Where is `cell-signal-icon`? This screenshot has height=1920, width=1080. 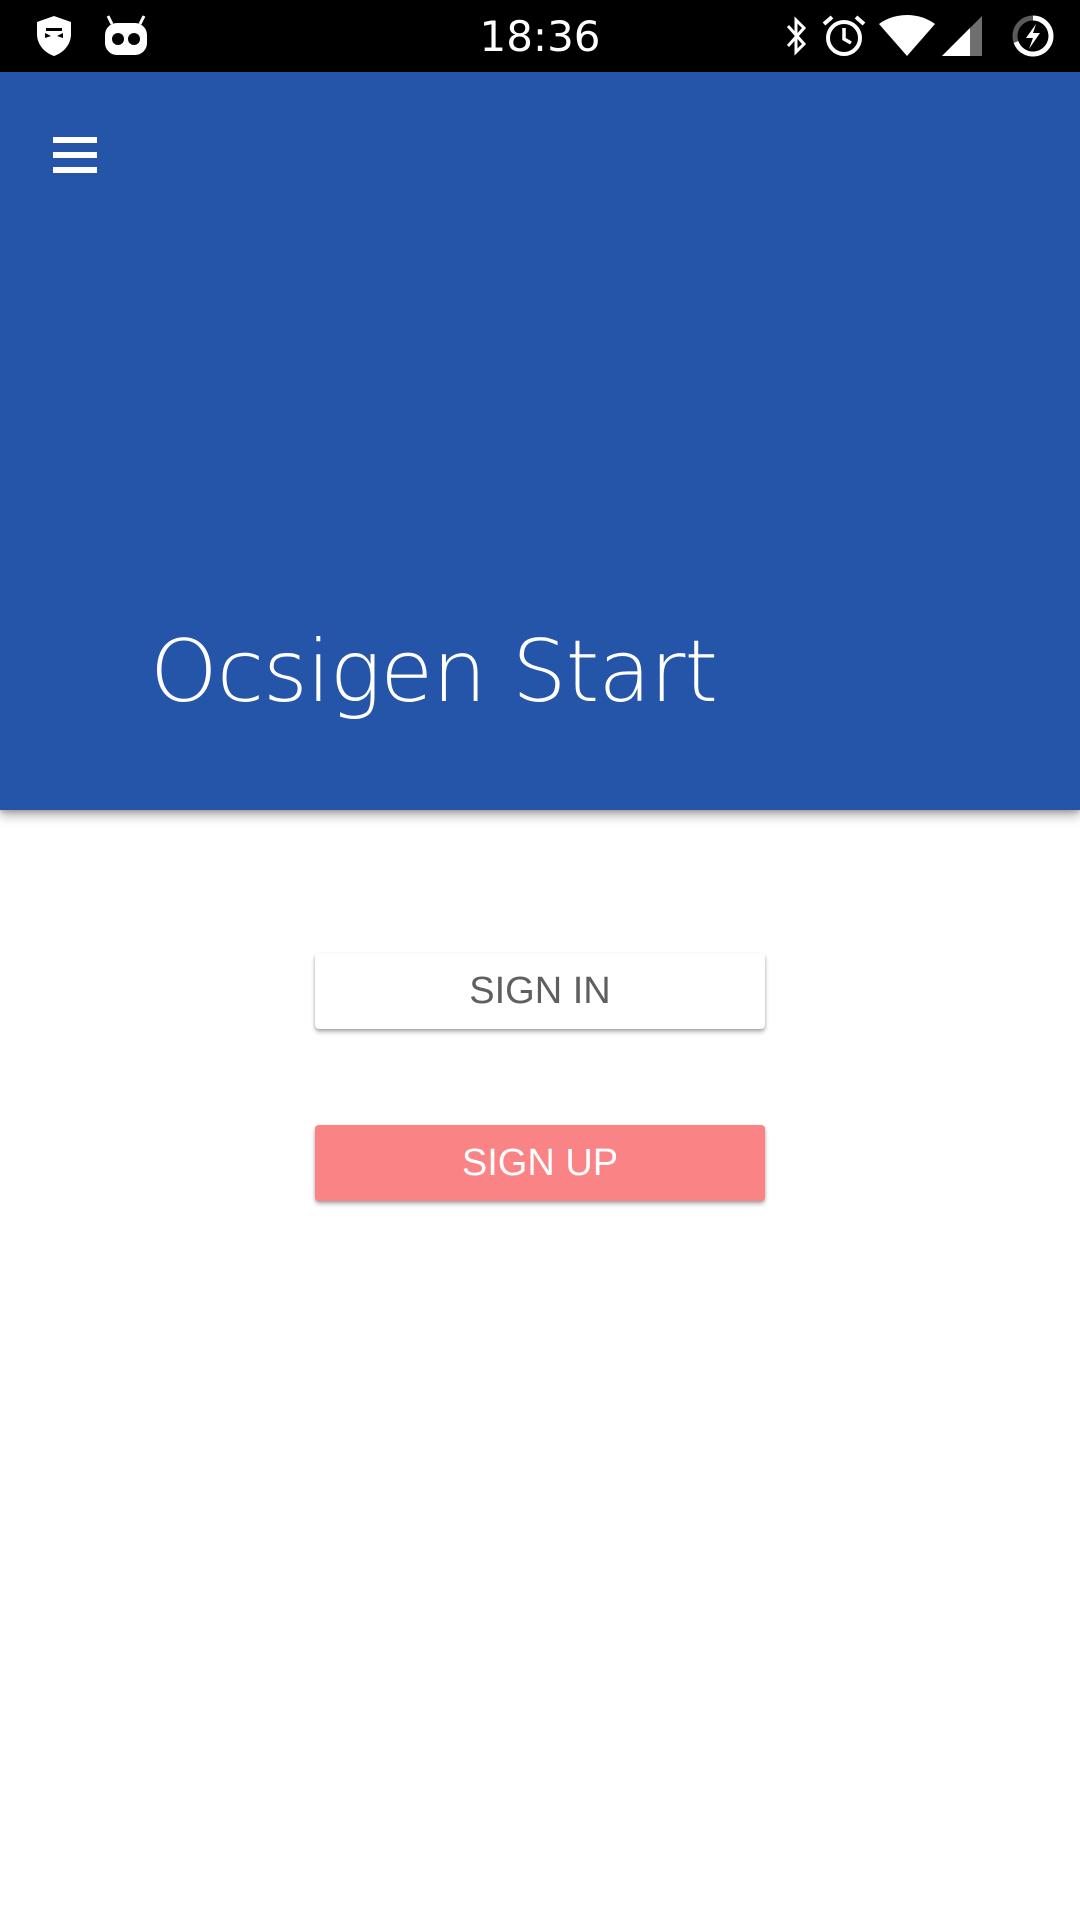 cell-signal-icon is located at coordinates (962, 36).